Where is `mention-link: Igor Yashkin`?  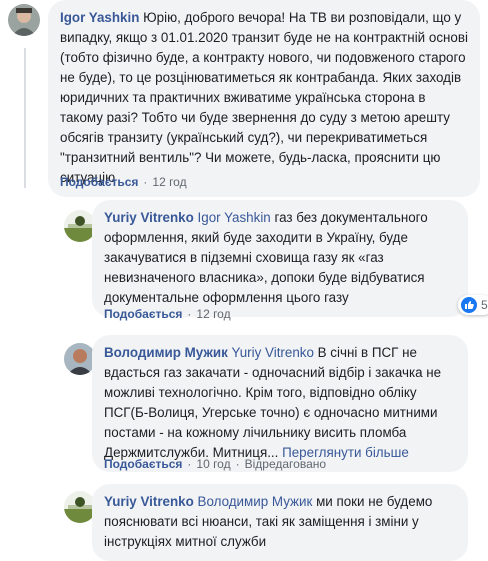
mention-link: Igor Yashkin is located at coordinates (234, 217).